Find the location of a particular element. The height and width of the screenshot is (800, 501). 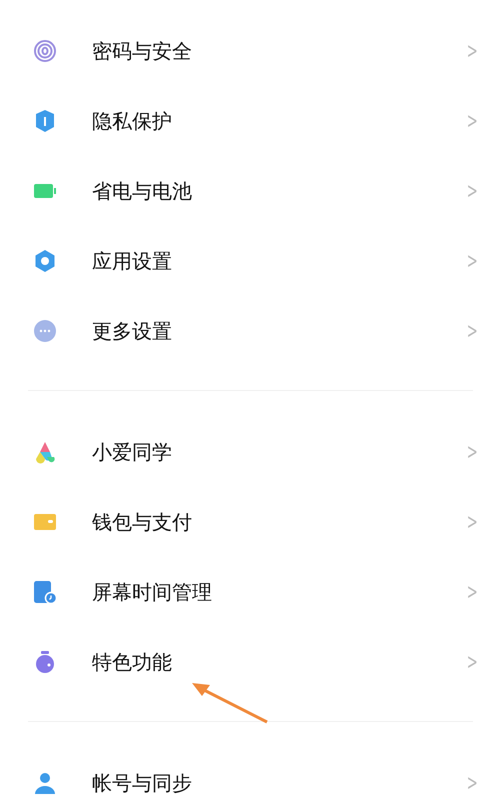

item-label: 小爱同学 is located at coordinates (132, 452).